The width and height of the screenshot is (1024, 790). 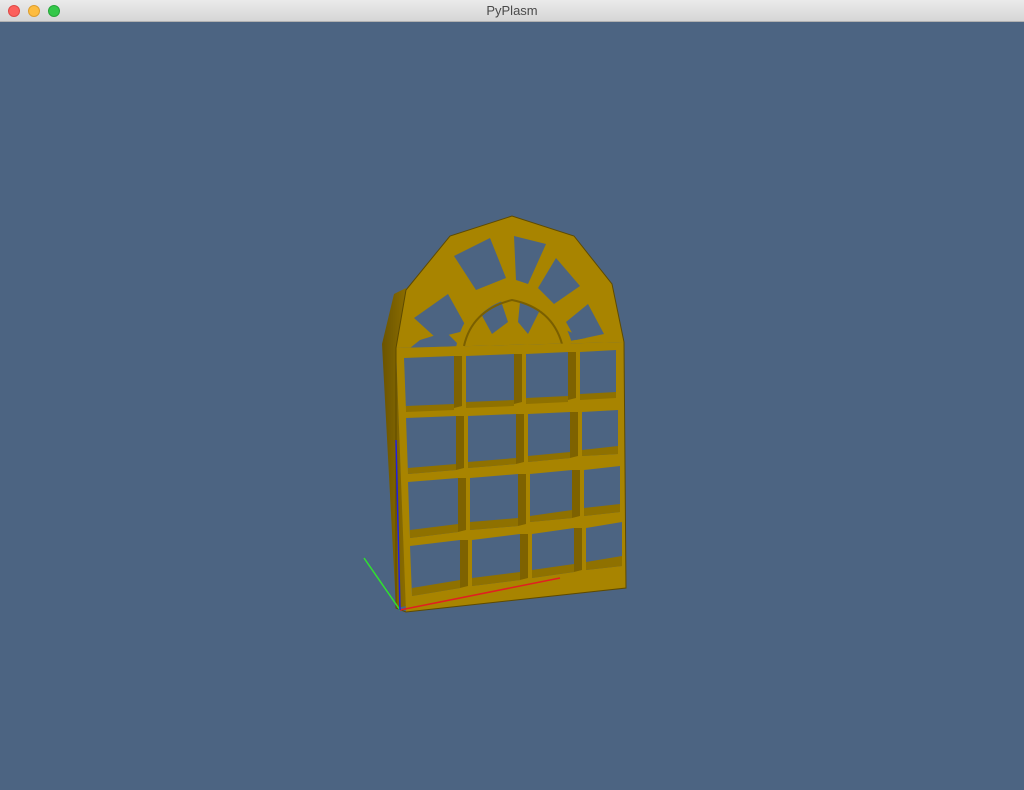 I want to click on title-bar: PyPlasm, so click(x=512, y=11).